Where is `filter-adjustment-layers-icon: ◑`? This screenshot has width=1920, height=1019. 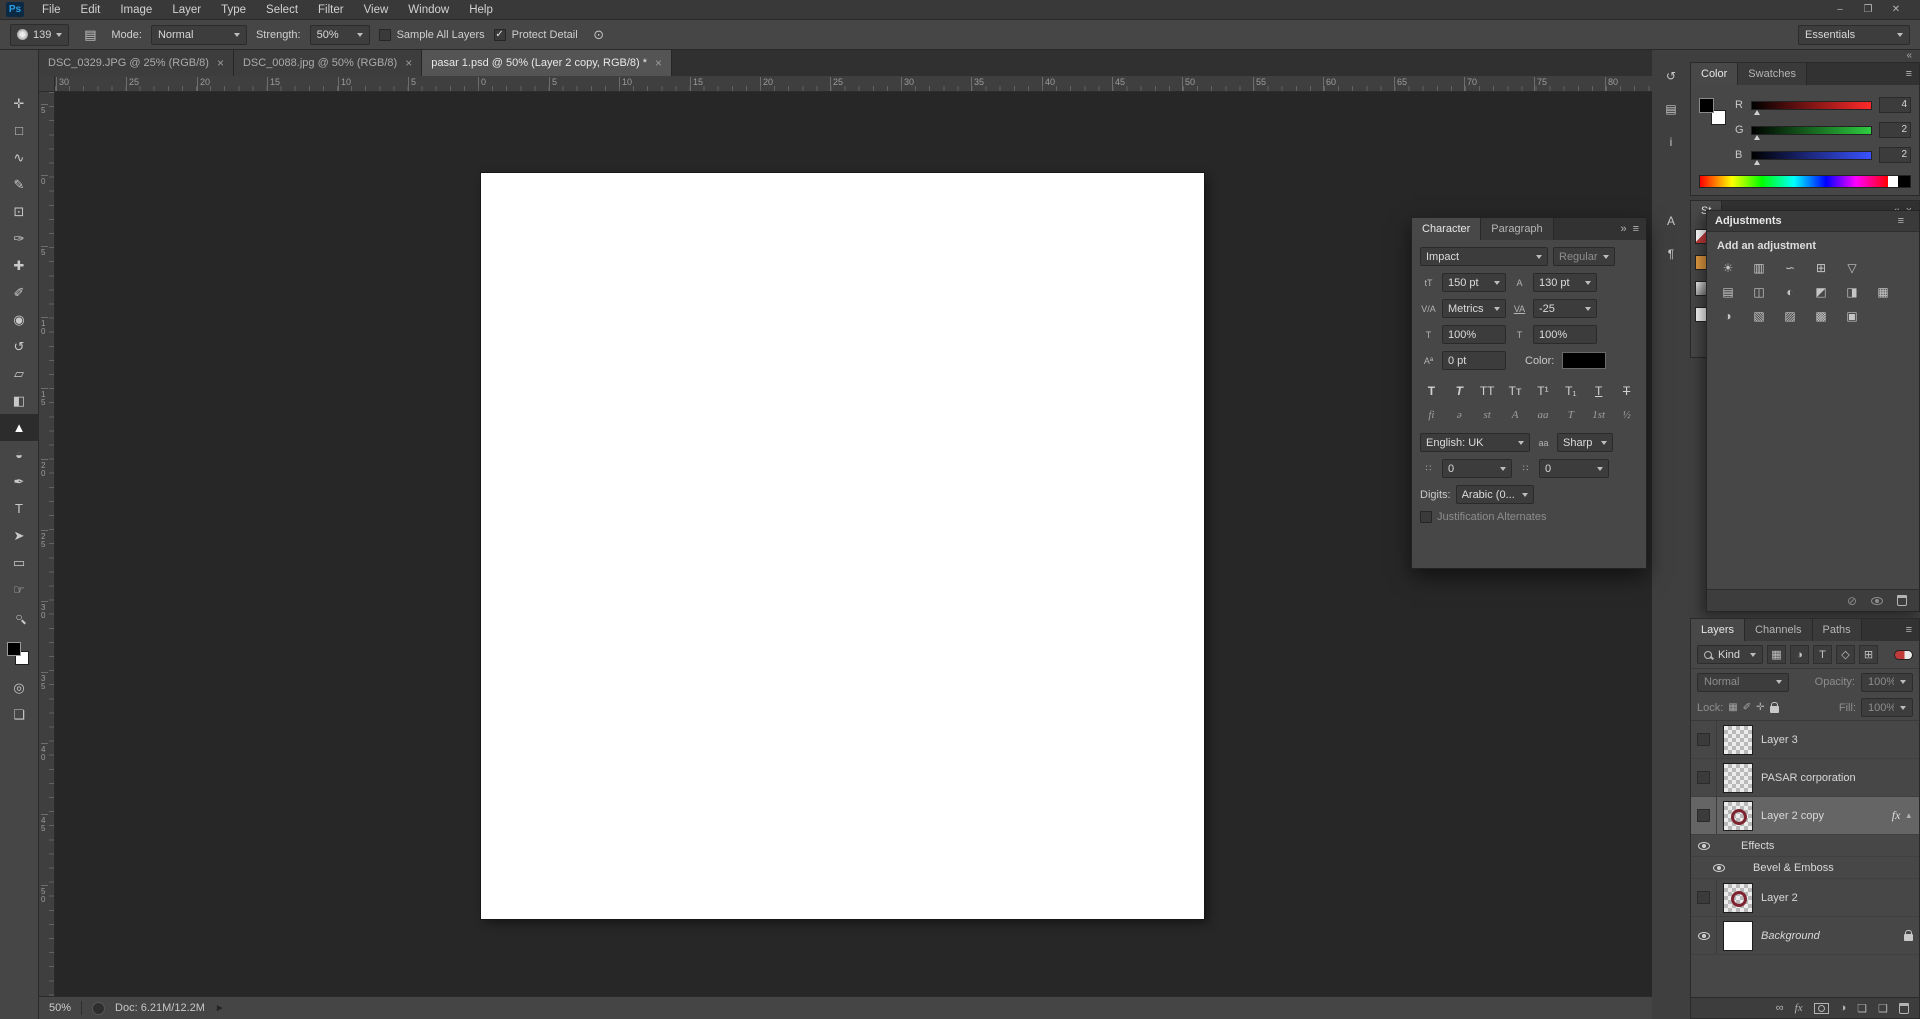
filter-adjustment-layers-icon: ◑ is located at coordinates (1799, 654).